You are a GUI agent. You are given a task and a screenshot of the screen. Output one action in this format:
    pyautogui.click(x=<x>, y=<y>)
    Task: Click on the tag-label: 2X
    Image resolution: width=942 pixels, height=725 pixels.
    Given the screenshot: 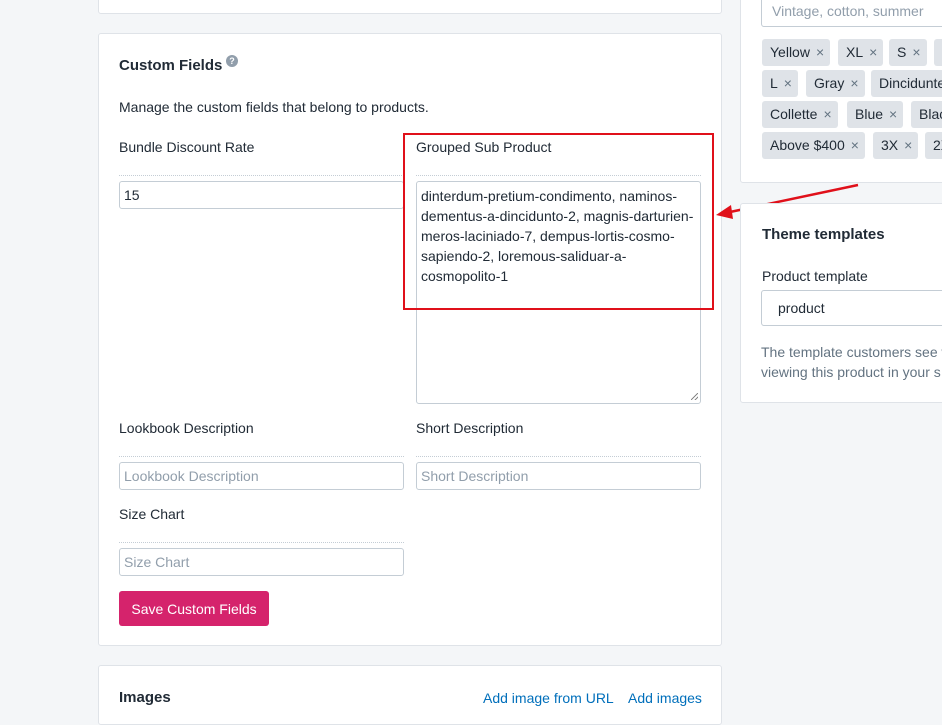 What is the action you would take?
    pyautogui.click(x=937, y=145)
    